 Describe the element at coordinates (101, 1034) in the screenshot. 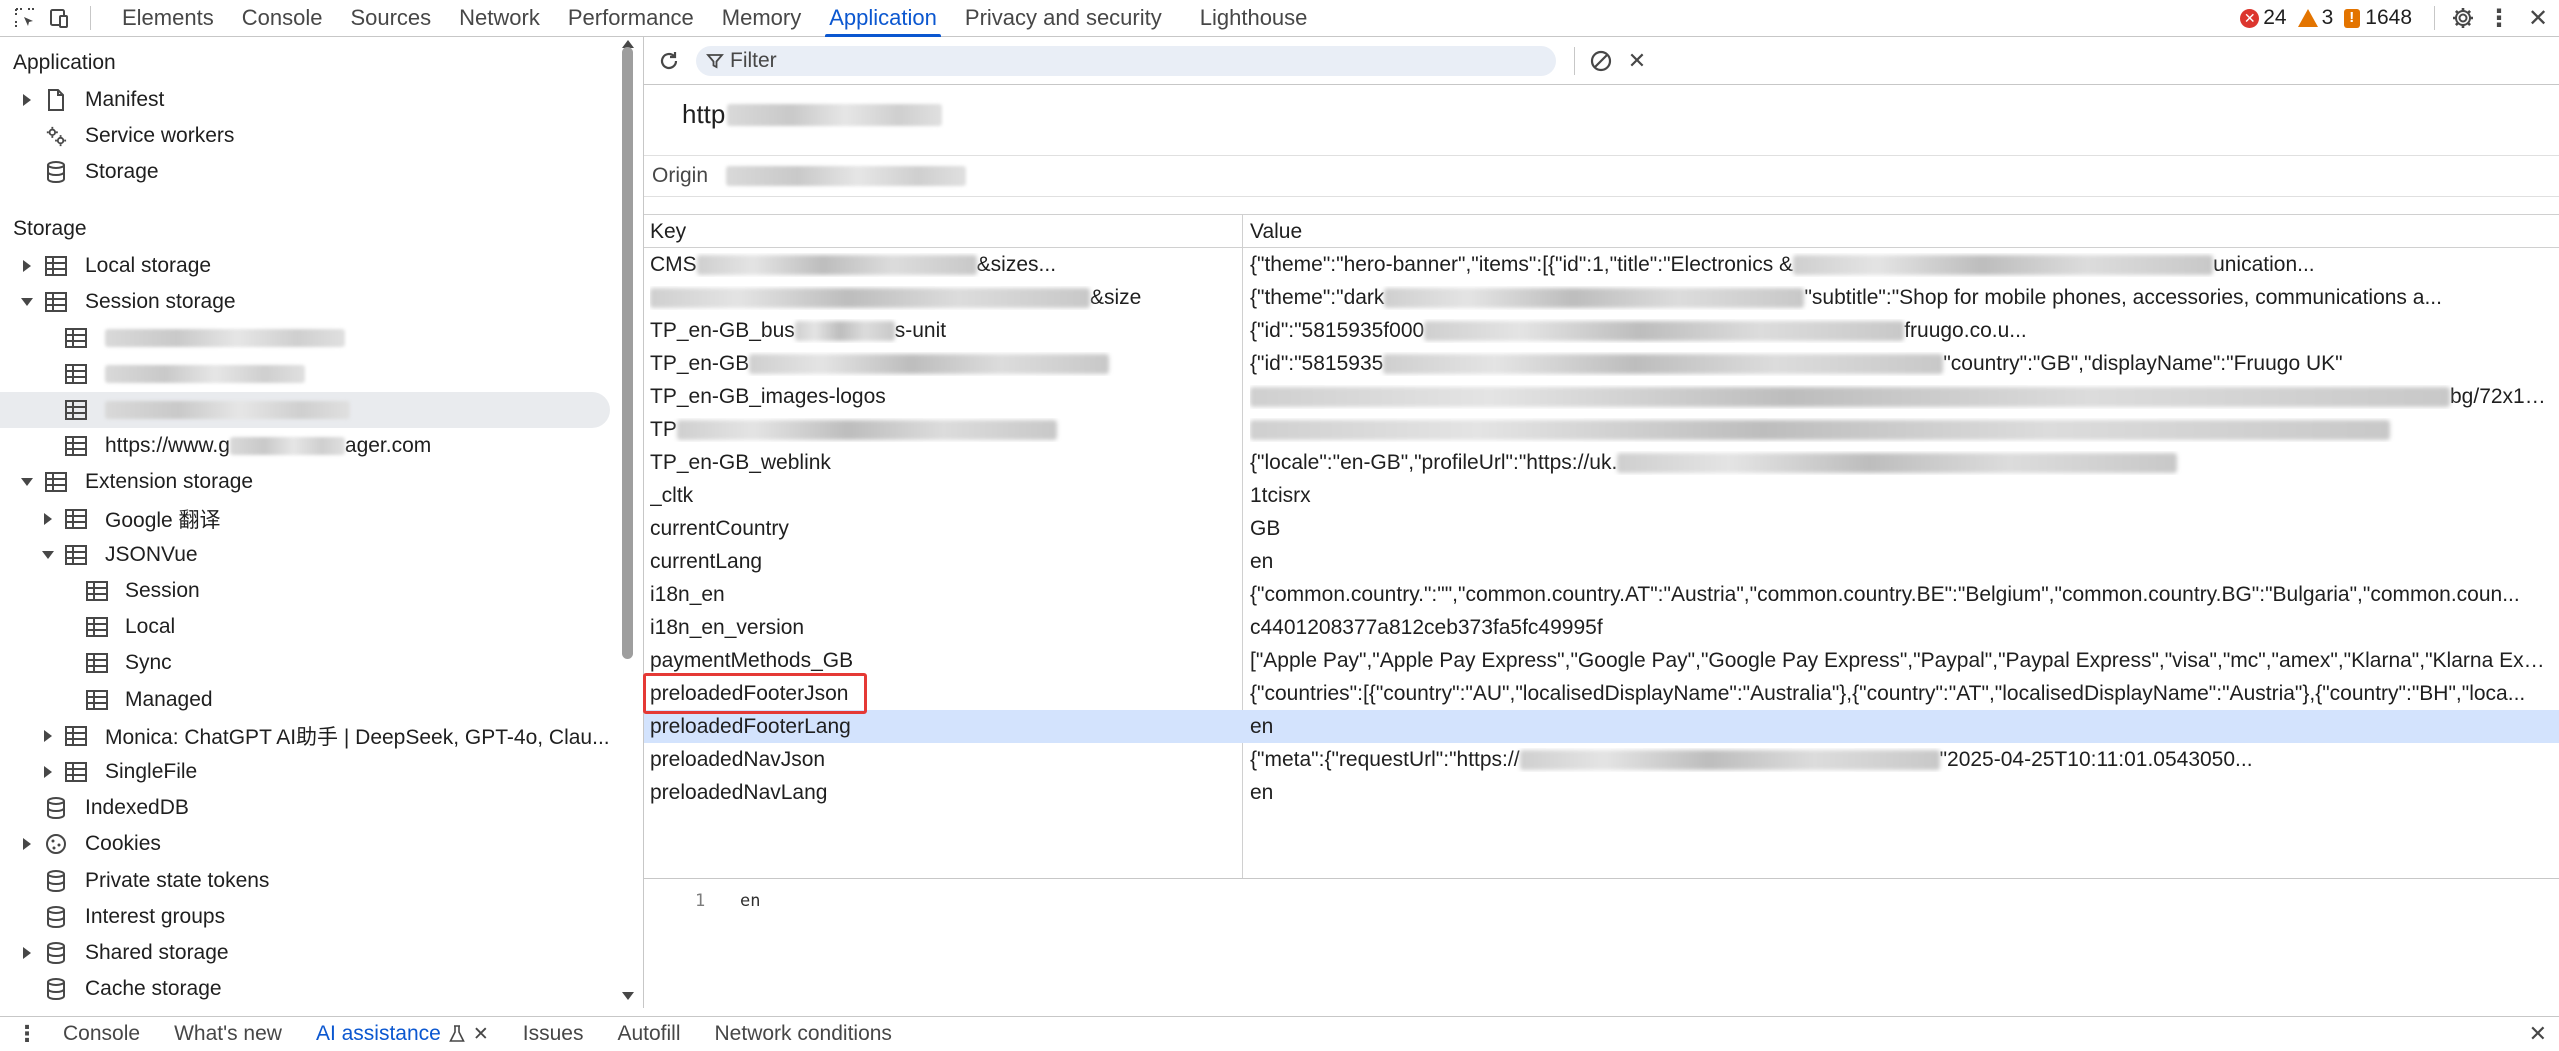

I see `drawer-tab-console: Console` at that location.